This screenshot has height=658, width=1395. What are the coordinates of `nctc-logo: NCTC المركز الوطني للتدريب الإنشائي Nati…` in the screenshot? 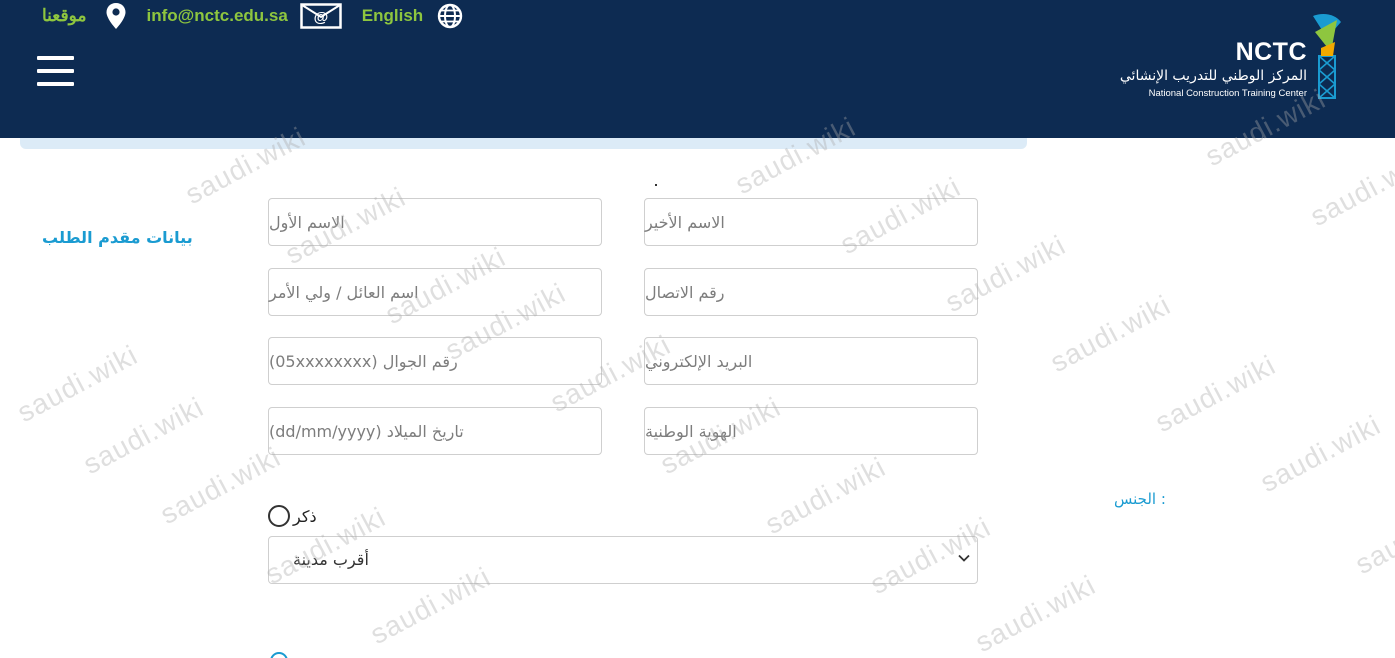 It's located at (1232, 57).